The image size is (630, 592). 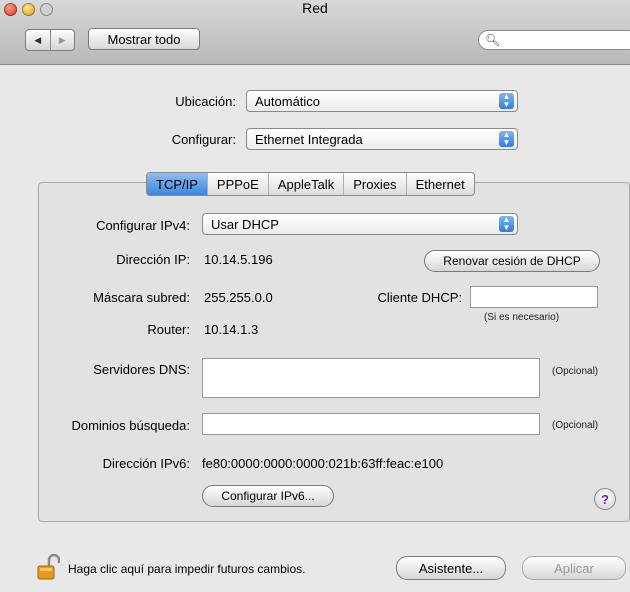 What do you see at coordinates (575, 425) in the screenshot?
I see `domains-optional-note: (Opcional)` at bounding box center [575, 425].